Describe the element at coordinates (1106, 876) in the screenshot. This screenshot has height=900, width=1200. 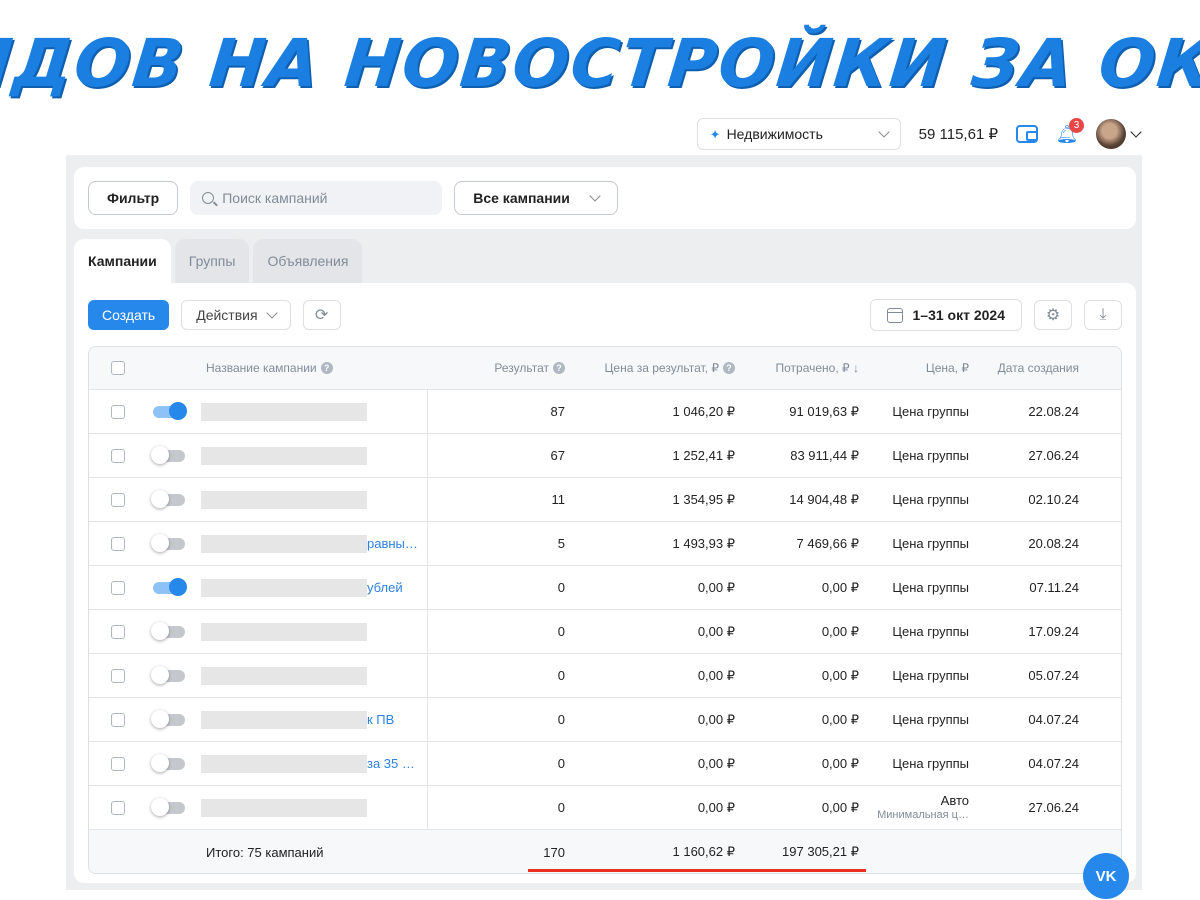
I see `vk-chat-button: VK` at that location.